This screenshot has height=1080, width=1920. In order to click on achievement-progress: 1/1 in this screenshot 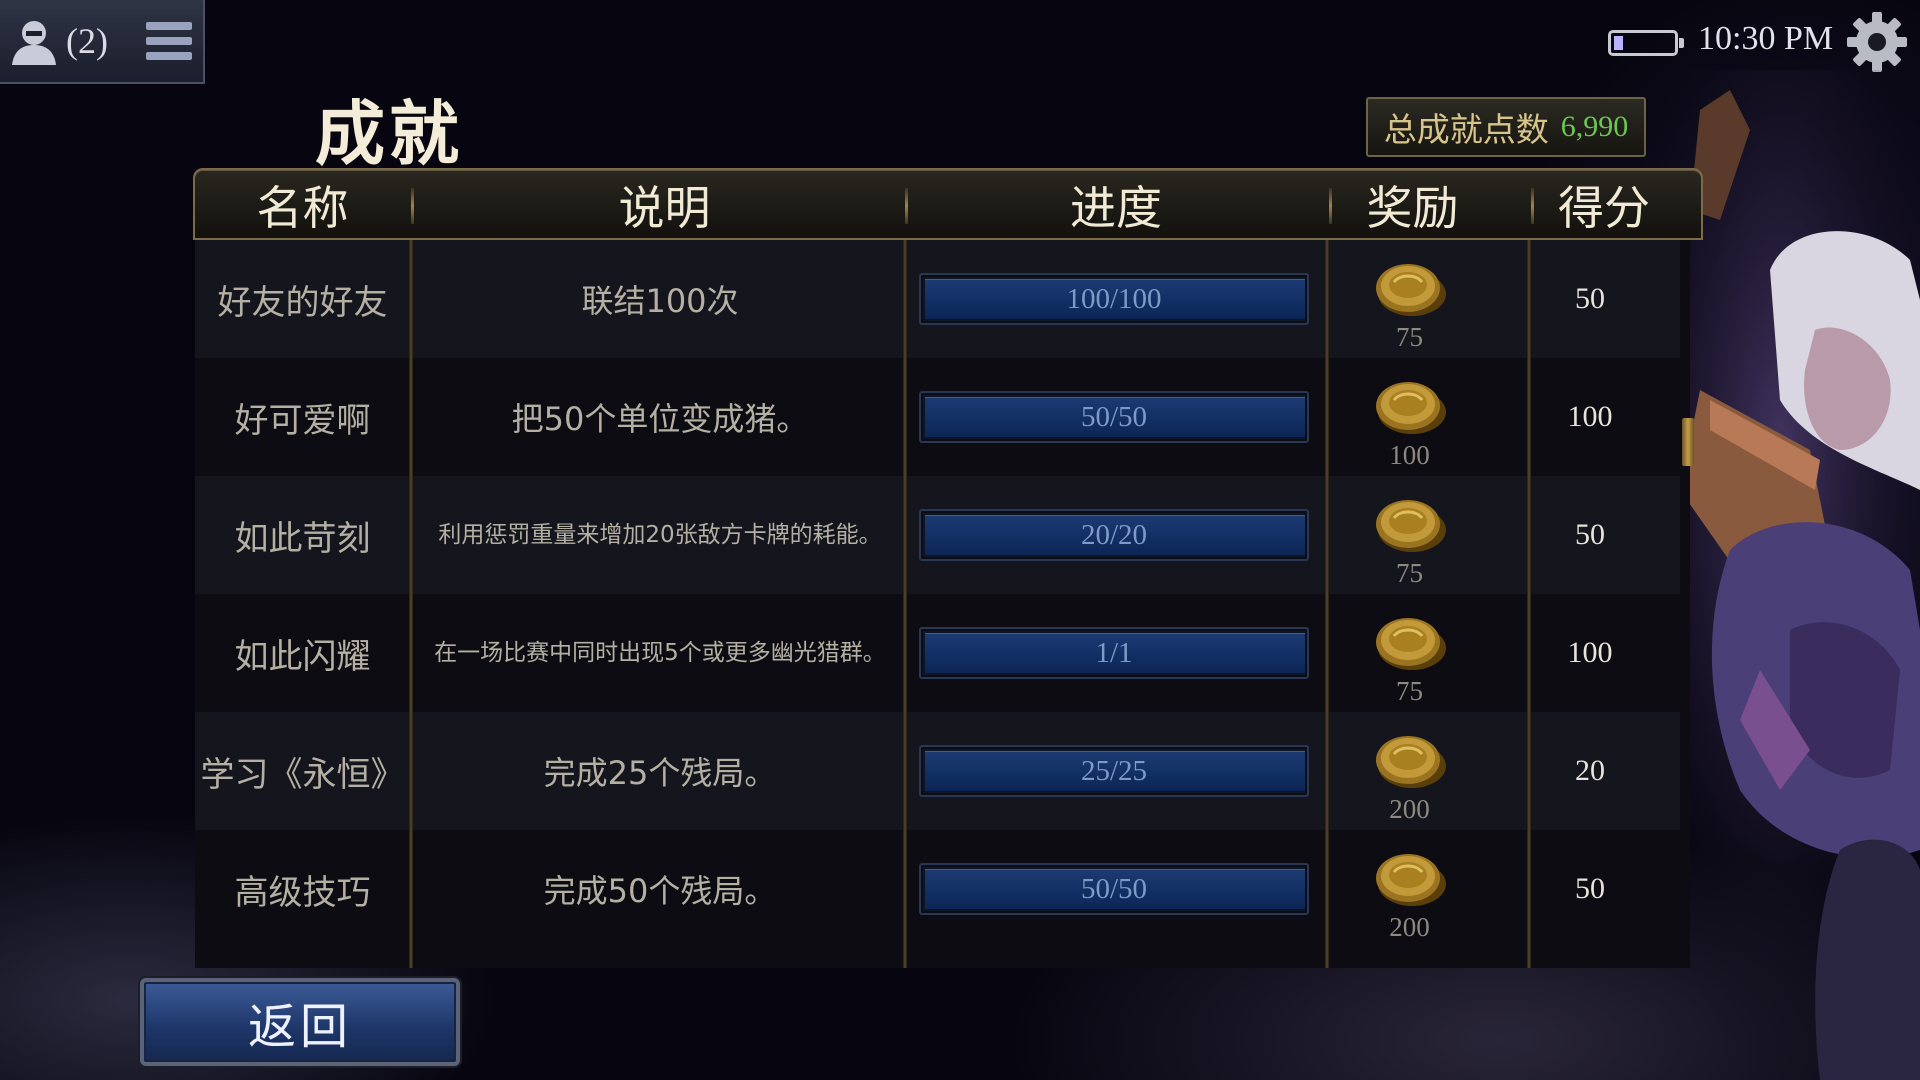, I will do `click(1114, 653)`.